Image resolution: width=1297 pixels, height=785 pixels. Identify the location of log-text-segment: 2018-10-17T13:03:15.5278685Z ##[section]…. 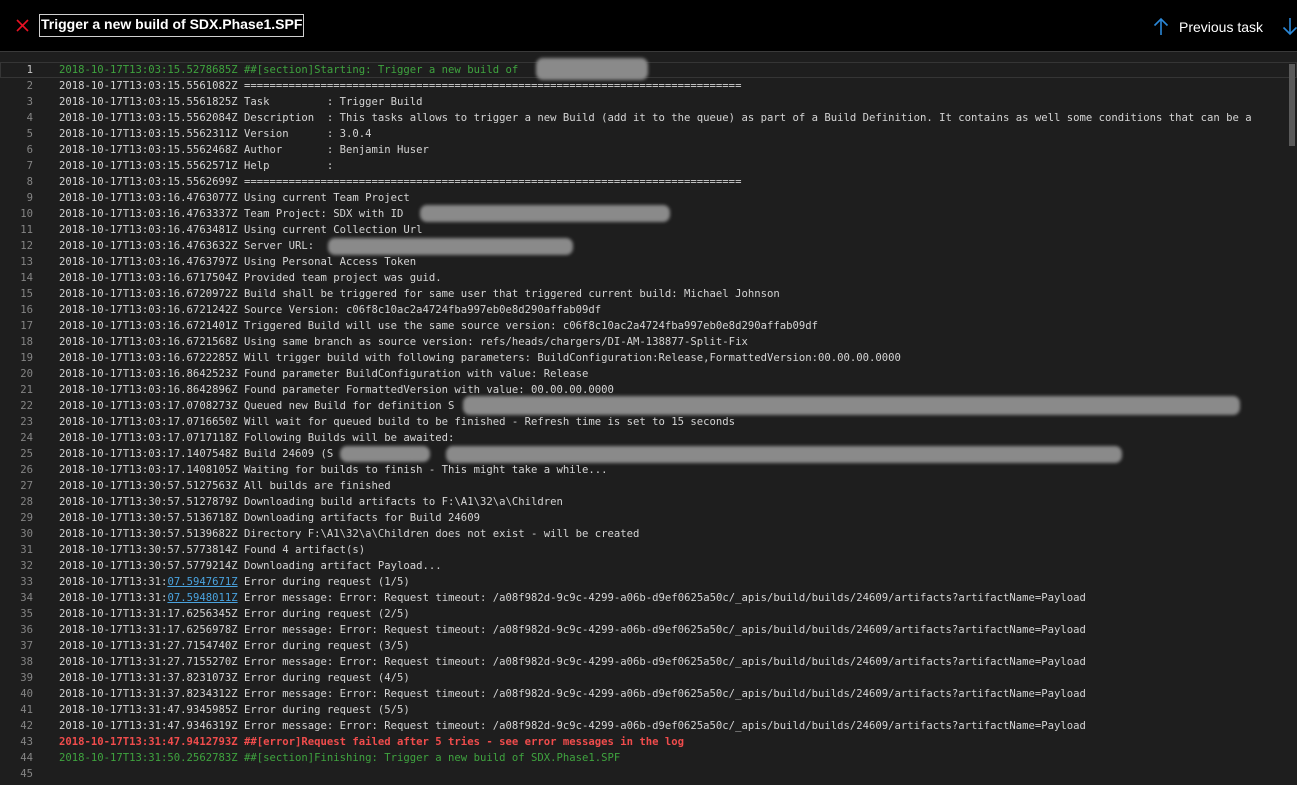
(292, 70).